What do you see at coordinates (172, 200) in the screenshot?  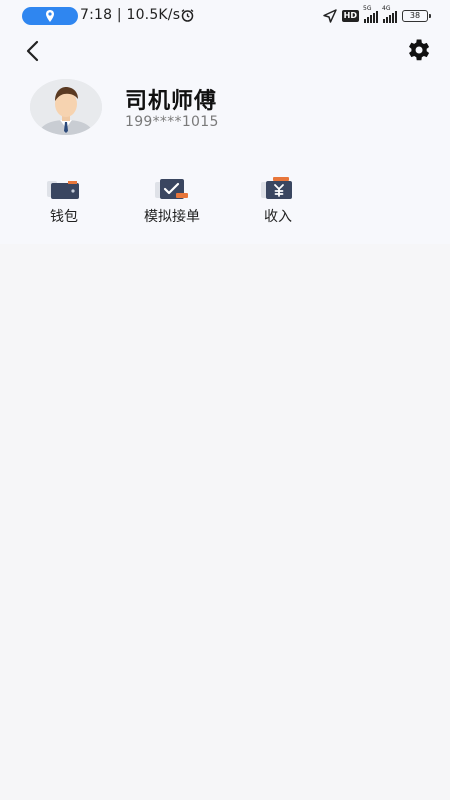 I see `menu-item-simulate-order: 模拟接单` at bounding box center [172, 200].